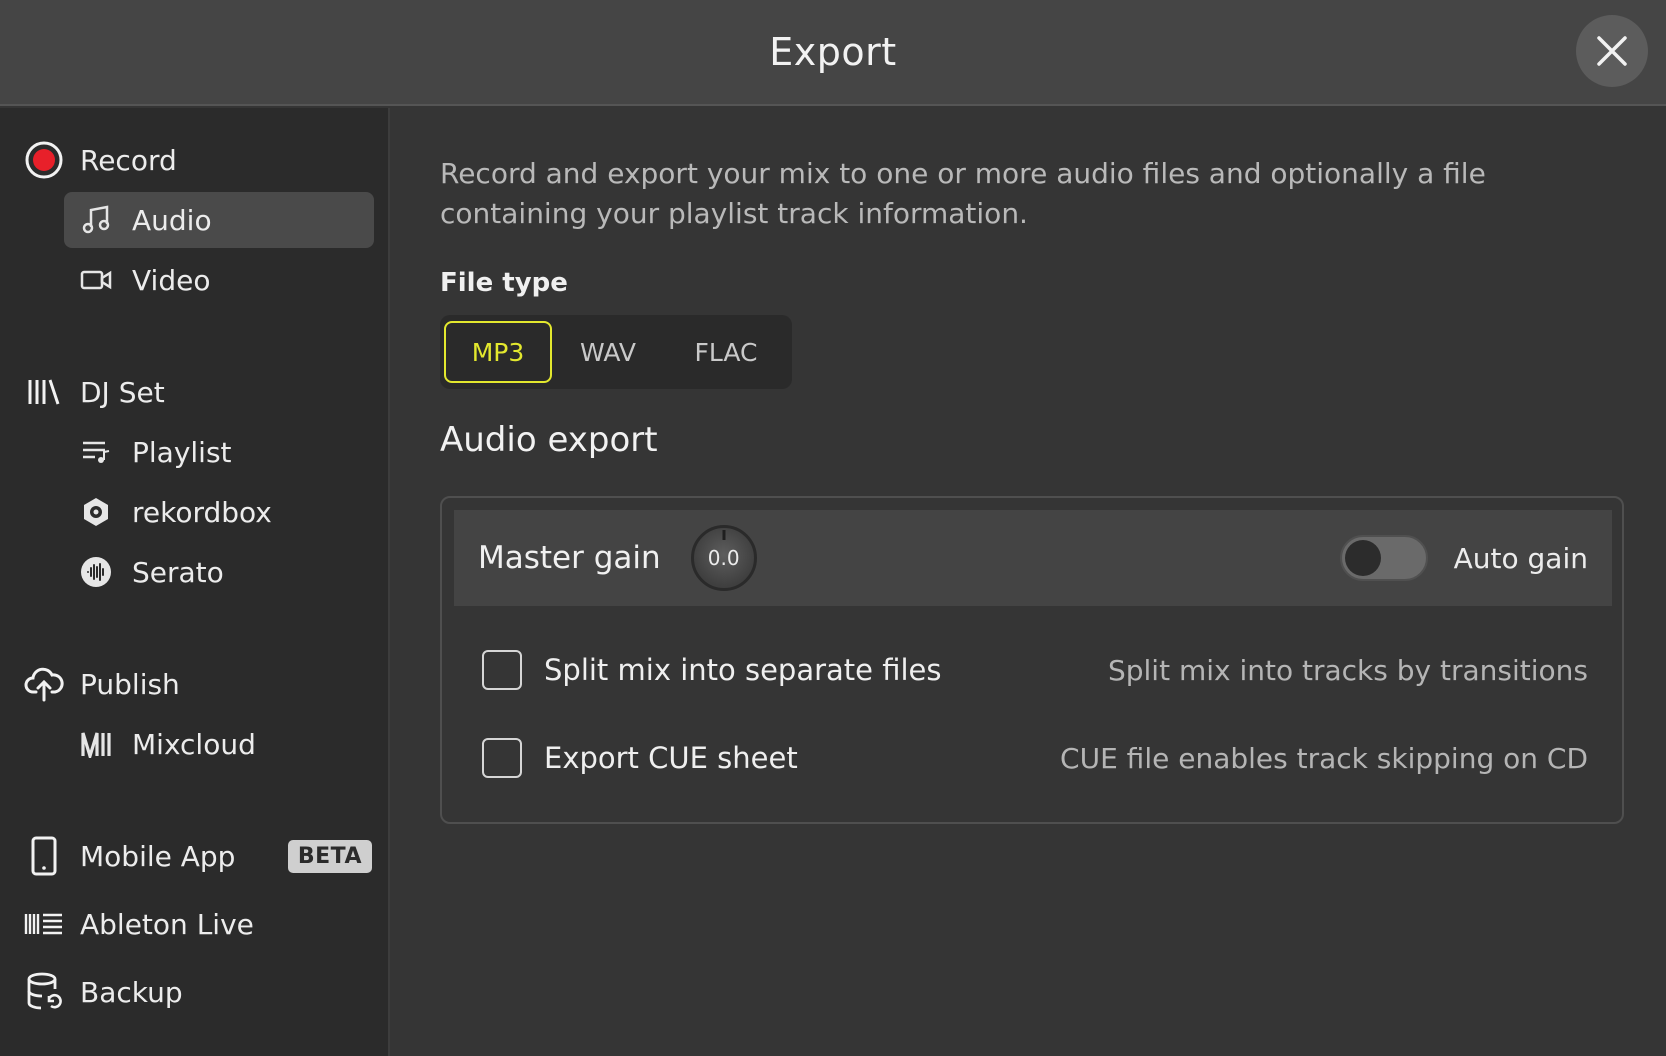 Image resolution: width=1666 pixels, height=1056 pixels. What do you see at coordinates (44, 992) in the screenshot?
I see `database-backup-icon` at bounding box center [44, 992].